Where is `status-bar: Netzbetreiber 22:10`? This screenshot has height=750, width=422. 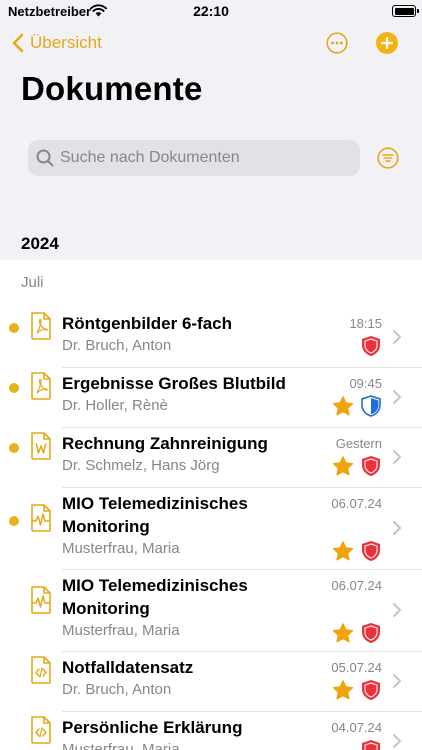
status-bar: Netzbetreiber 22:10 is located at coordinates (211, 12).